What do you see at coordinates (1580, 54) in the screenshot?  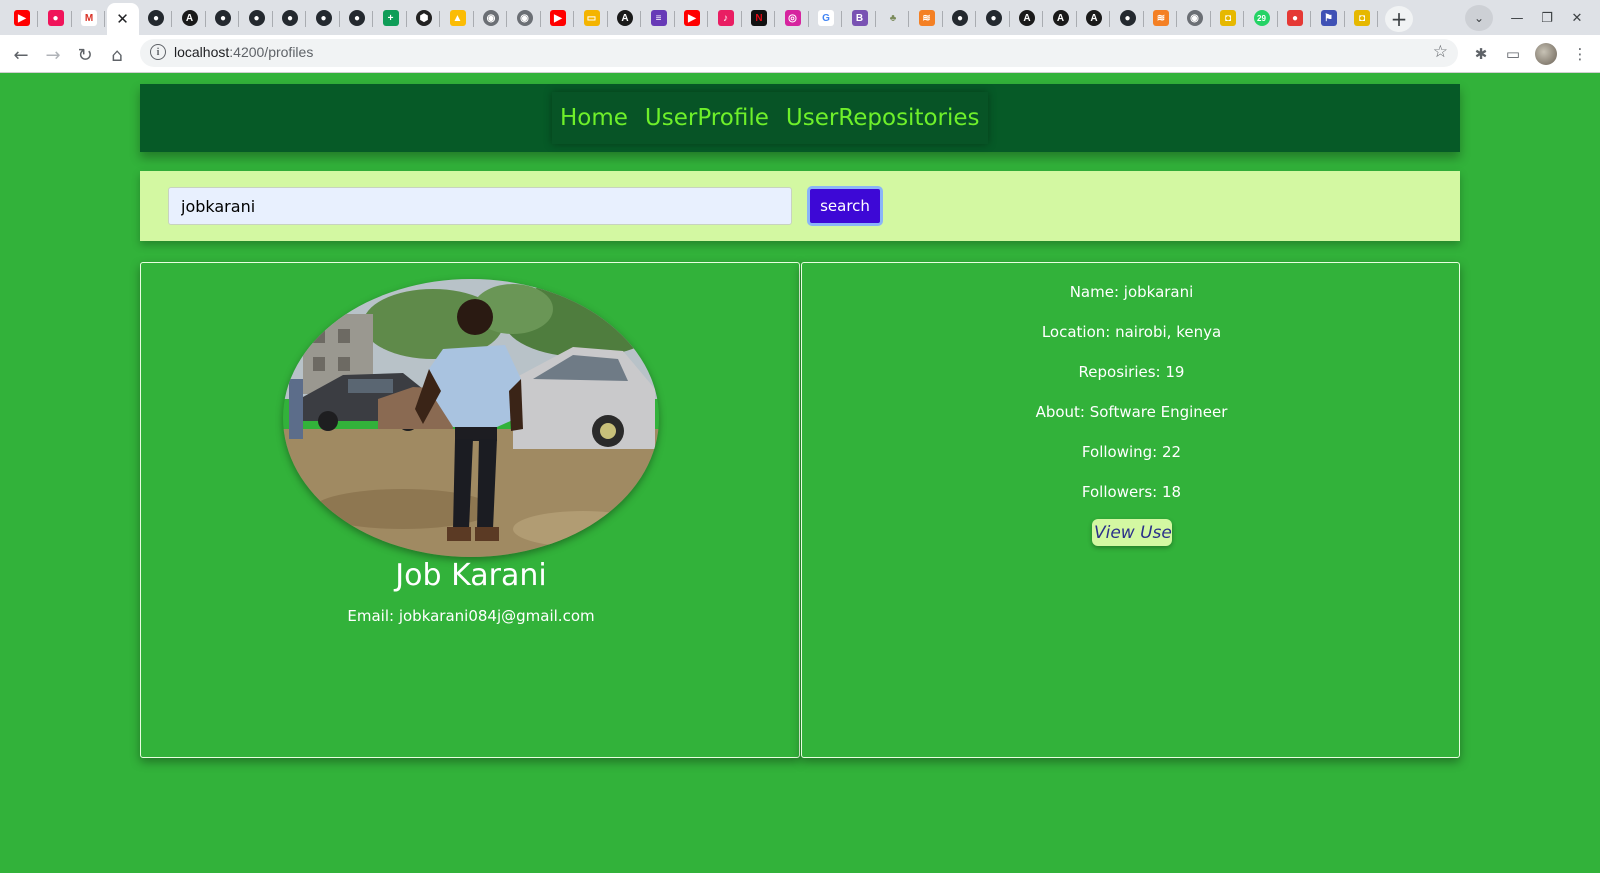 I see `menu-kebab-icon: ⋮` at bounding box center [1580, 54].